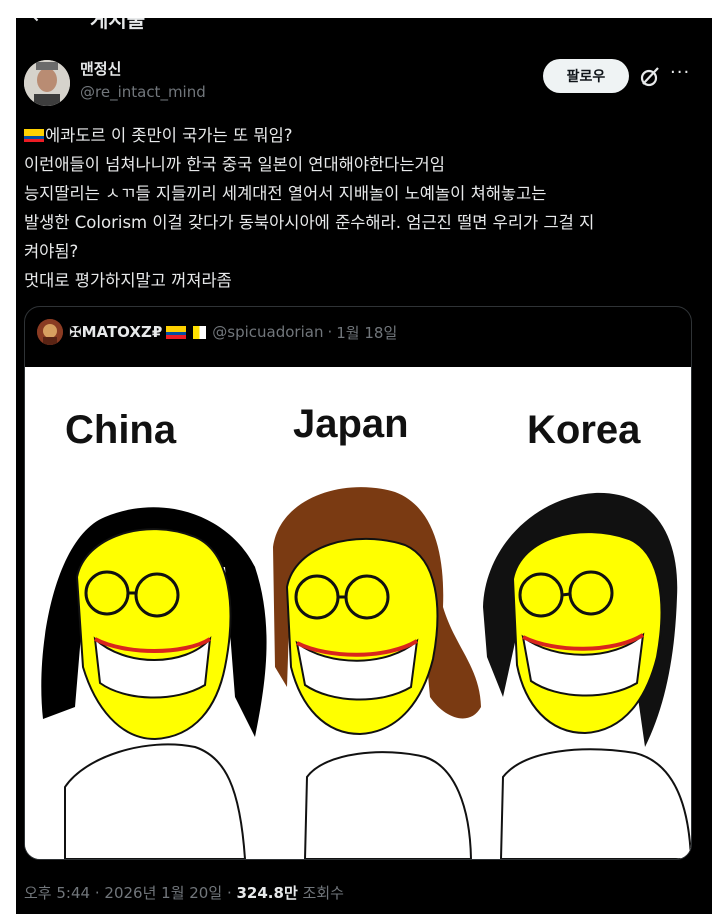  What do you see at coordinates (680, 72) in the screenshot?
I see `more-options-icon: ···` at bounding box center [680, 72].